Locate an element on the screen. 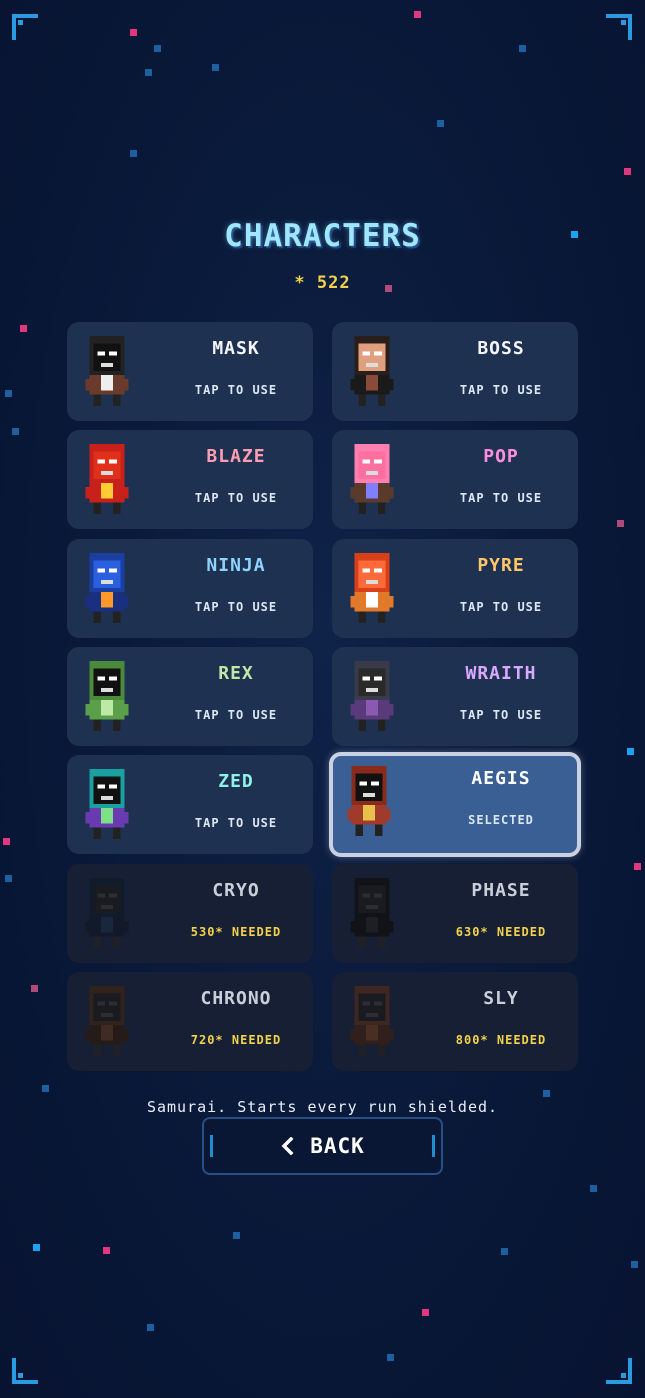  character-card-rex: REX TAP TO USE is located at coordinates (190, 696).